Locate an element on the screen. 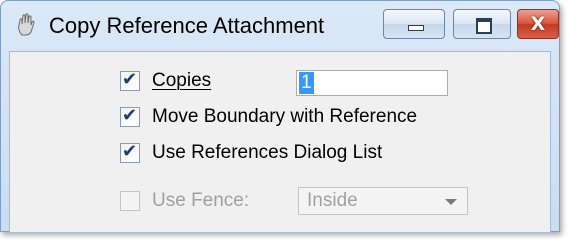 The image size is (580, 248). close-icon: X is located at coordinates (538, 24).